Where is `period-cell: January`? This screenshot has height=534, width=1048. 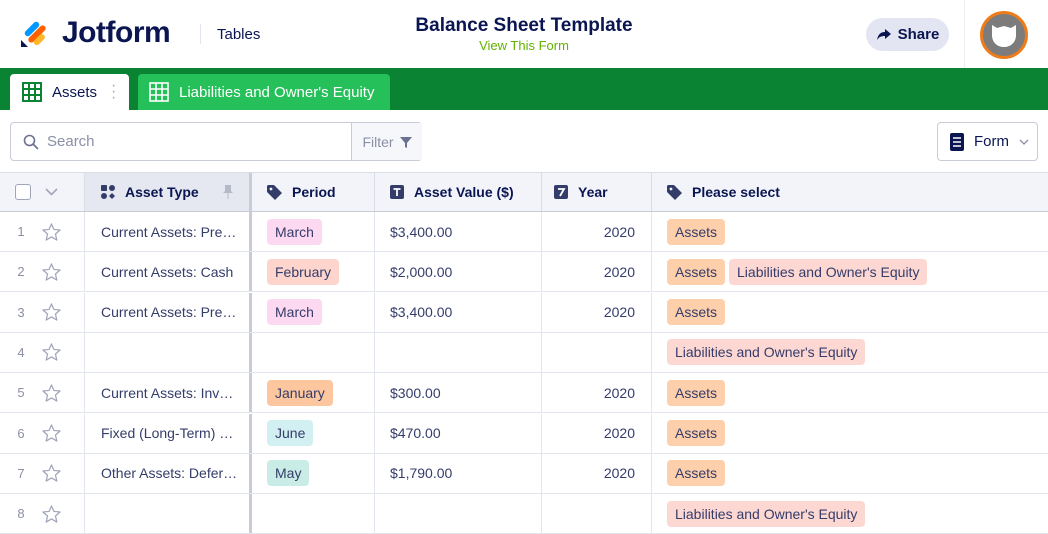
period-cell: January is located at coordinates (313, 393).